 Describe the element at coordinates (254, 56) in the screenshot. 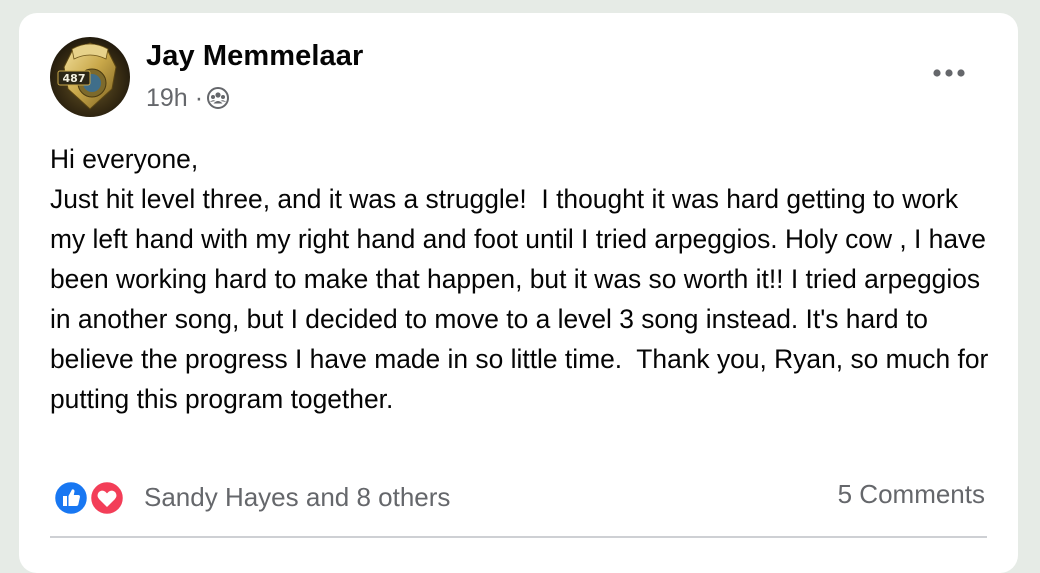

I see `author-name: Jay Memmelaar` at that location.